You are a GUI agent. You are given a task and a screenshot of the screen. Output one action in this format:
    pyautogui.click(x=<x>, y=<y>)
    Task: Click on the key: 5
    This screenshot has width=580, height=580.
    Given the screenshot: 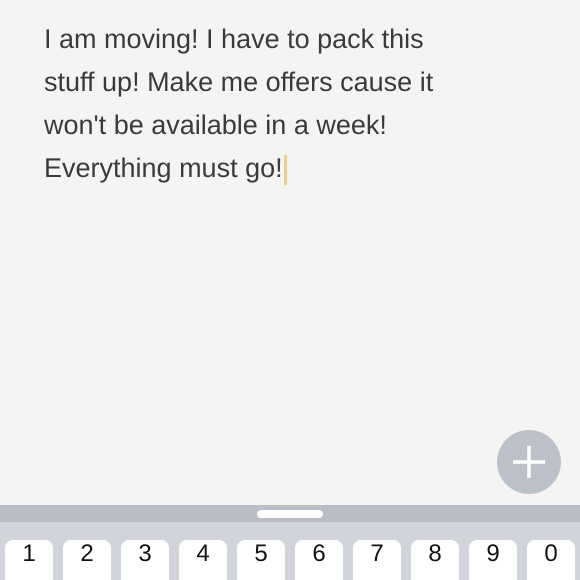 What is the action you would take?
    pyautogui.click(x=261, y=560)
    